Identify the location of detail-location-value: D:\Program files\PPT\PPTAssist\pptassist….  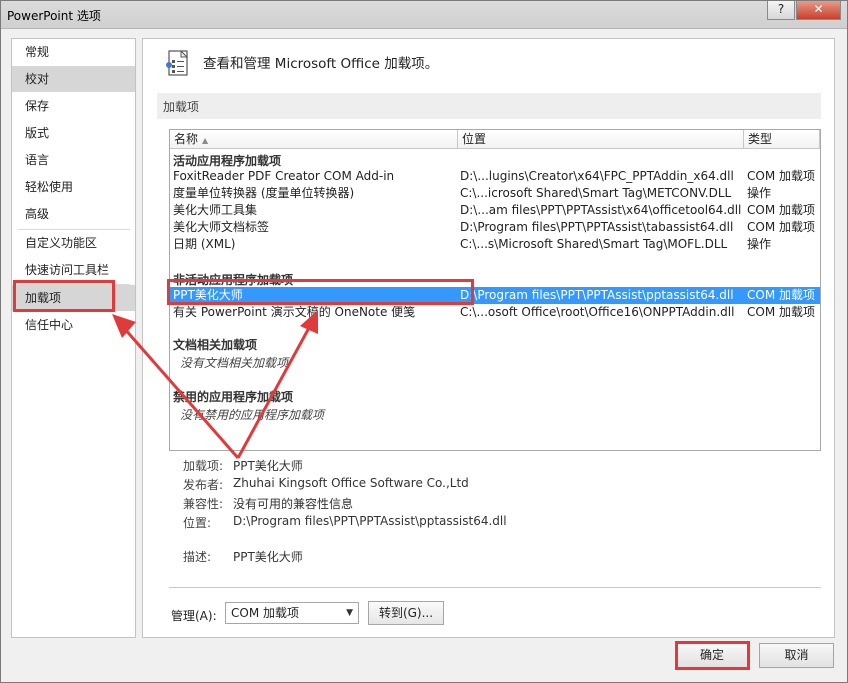
(370, 521).